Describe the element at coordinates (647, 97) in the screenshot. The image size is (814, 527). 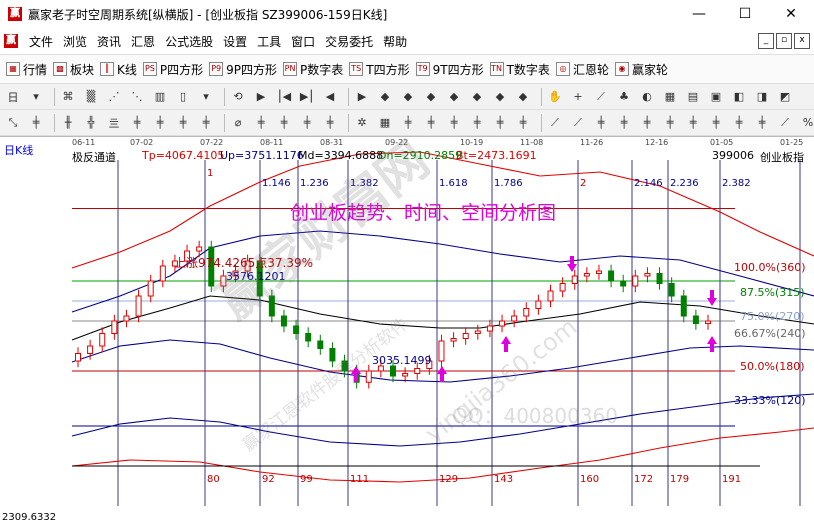
I see `toolbar2-button-26: ◐` at that location.